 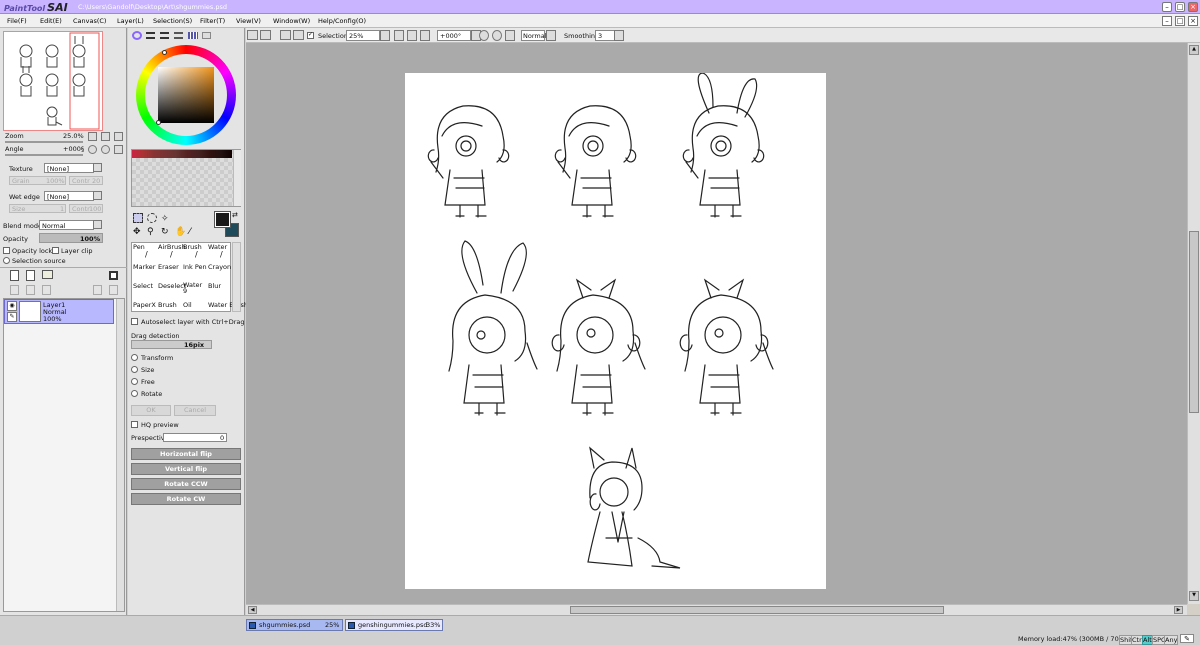 What do you see at coordinates (219, 251) in the screenshot?
I see `tool-water: Water /` at bounding box center [219, 251].